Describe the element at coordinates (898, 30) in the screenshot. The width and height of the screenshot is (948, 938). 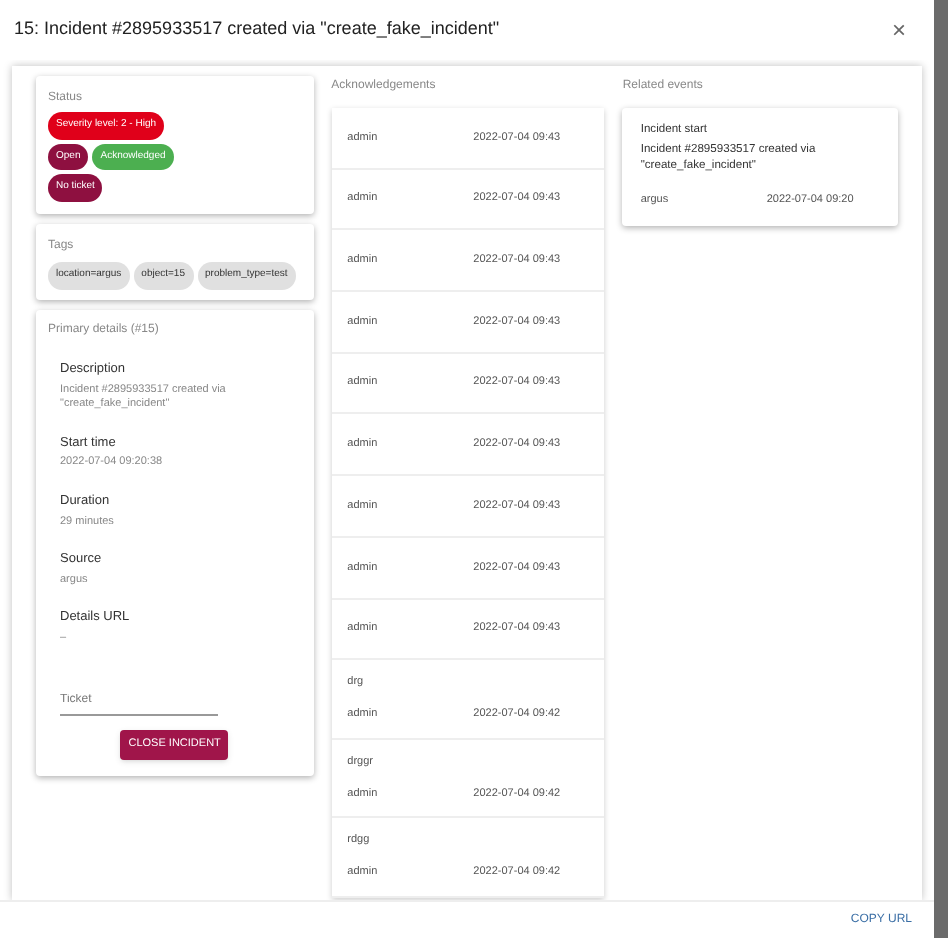
I see `close-button: ×` at that location.